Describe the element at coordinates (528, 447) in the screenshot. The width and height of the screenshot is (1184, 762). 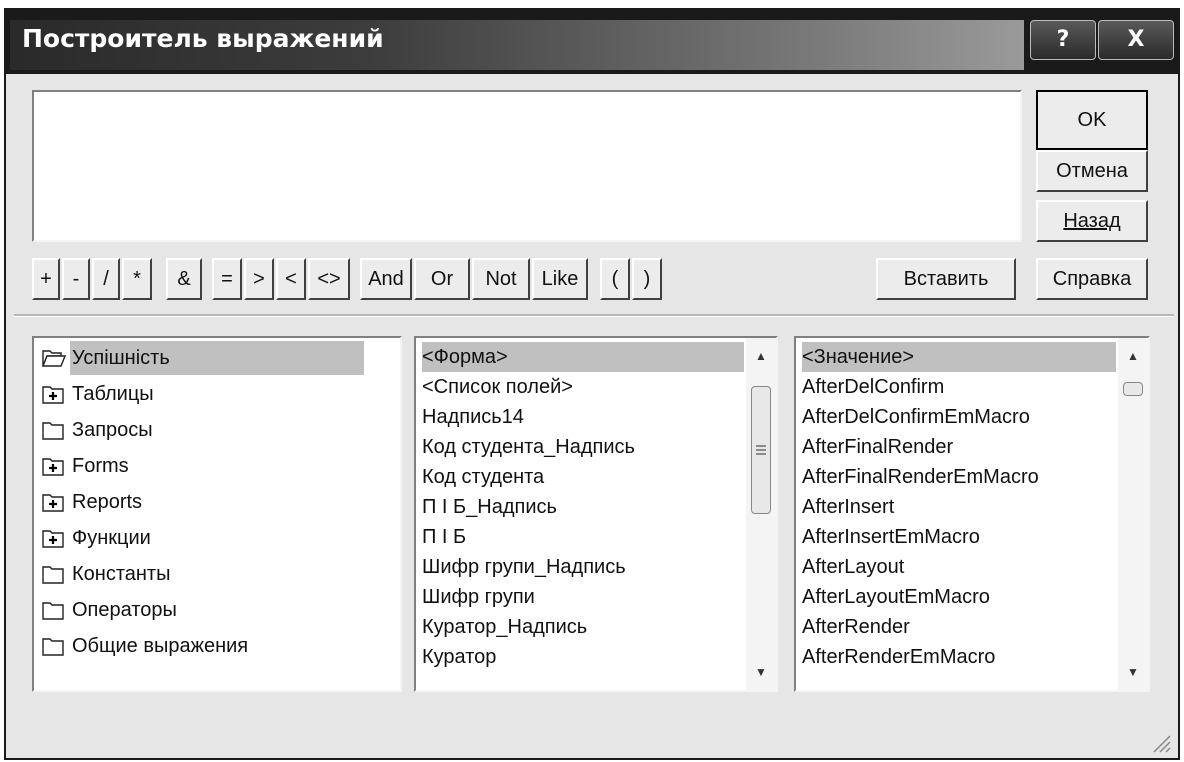
I see `list-item: Код студента_Надпись` at that location.